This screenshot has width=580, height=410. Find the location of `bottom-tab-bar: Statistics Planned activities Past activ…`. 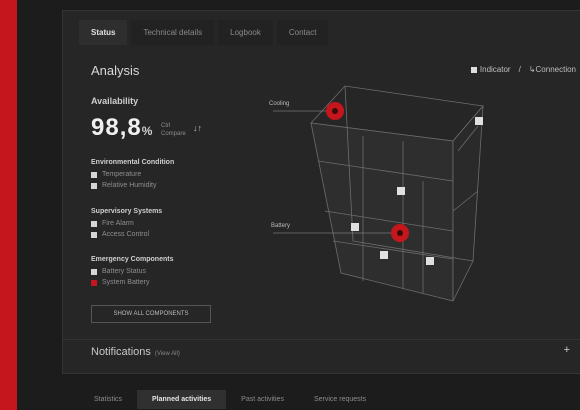

bottom-tab-bar: Statistics Planned activities Past activ… is located at coordinates (230, 399).